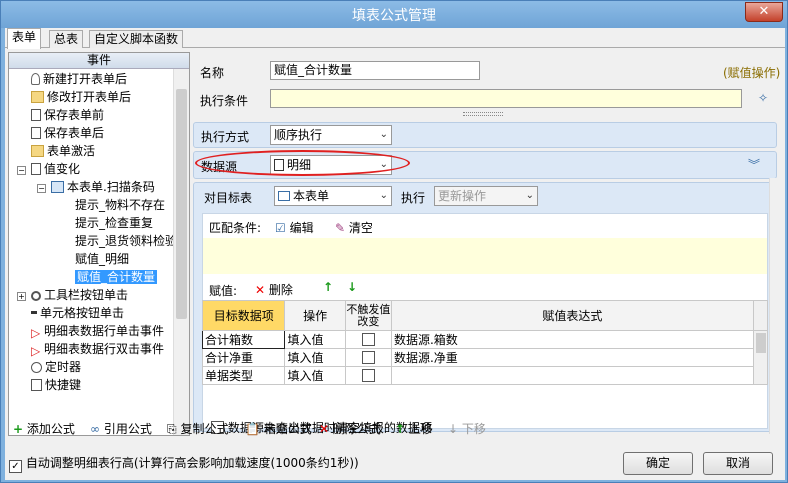 This screenshot has height=483, width=788. Describe the element at coordinates (197, 428) in the screenshot. I see `copy-formula-button: ⎘ 复制公式` at that location.